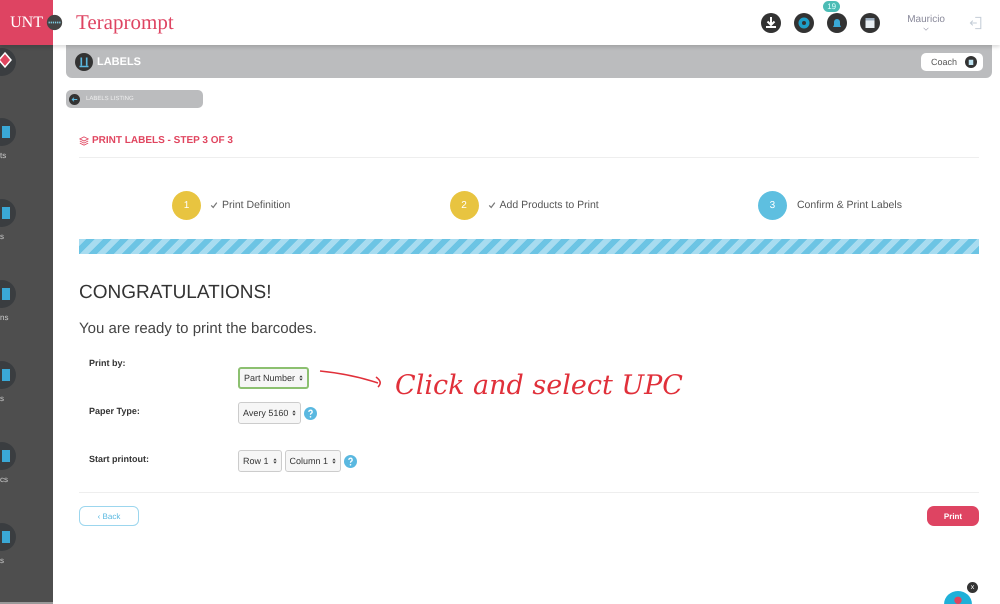 The height and width of the screenshot is (604, 1000). What do you see at coordinates (951, 61) in the screenshot?
I see `coach-button: Coach` at bounding box center [951, 61].